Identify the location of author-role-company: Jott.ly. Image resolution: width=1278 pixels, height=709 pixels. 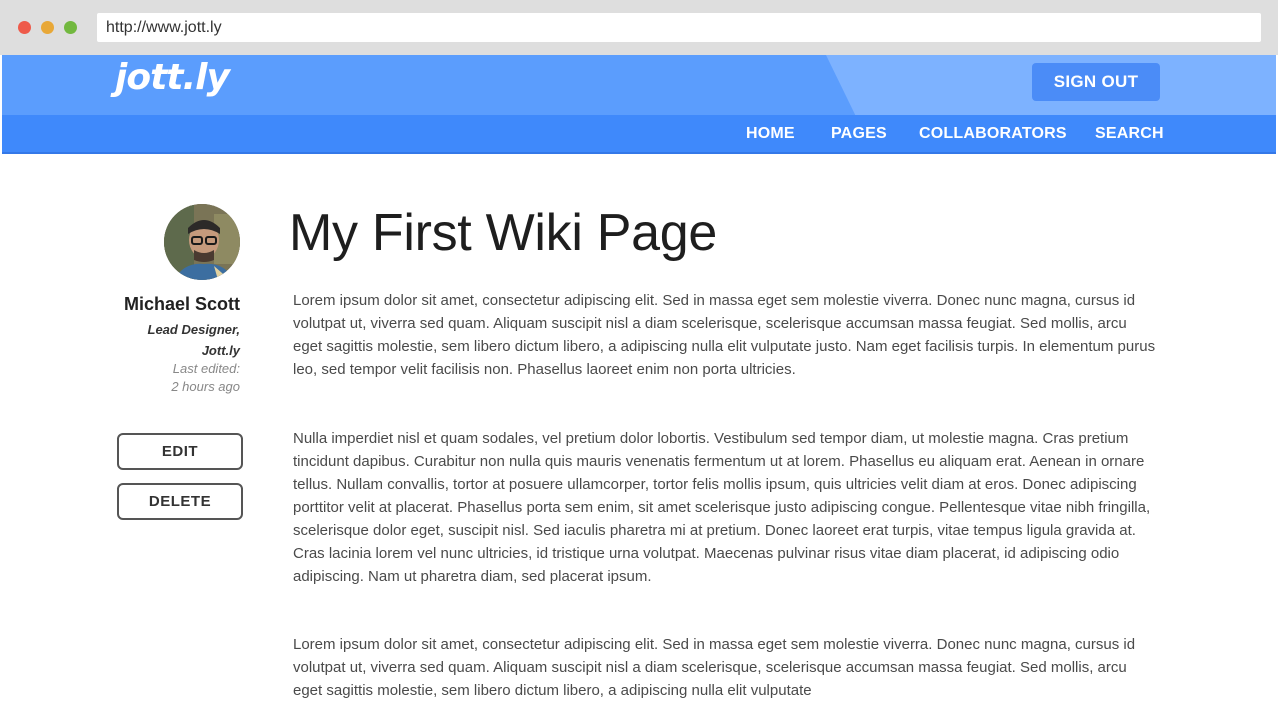
(220, 350).